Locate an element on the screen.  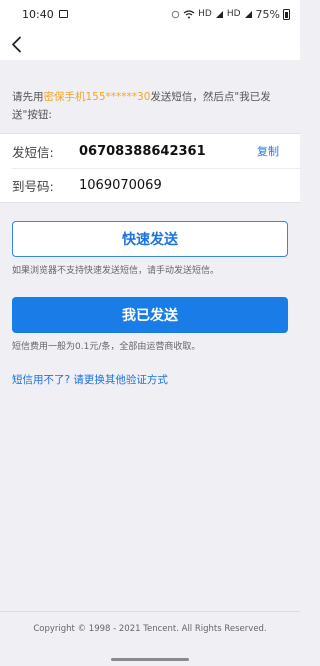
quick-send-button: 快速发送 is located at coordinates (150, 239).